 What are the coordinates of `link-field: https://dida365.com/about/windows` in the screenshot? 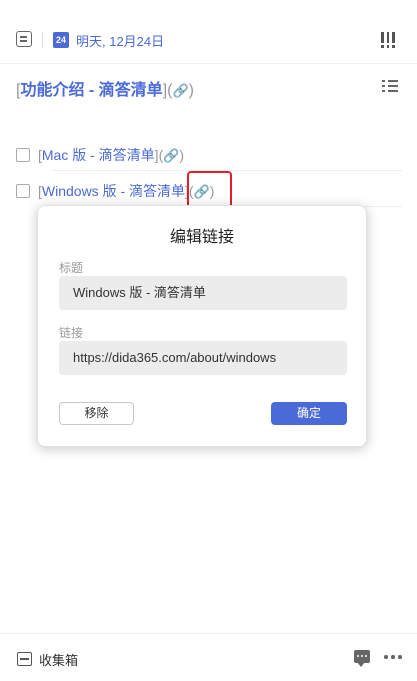 It's located at (203, 358).